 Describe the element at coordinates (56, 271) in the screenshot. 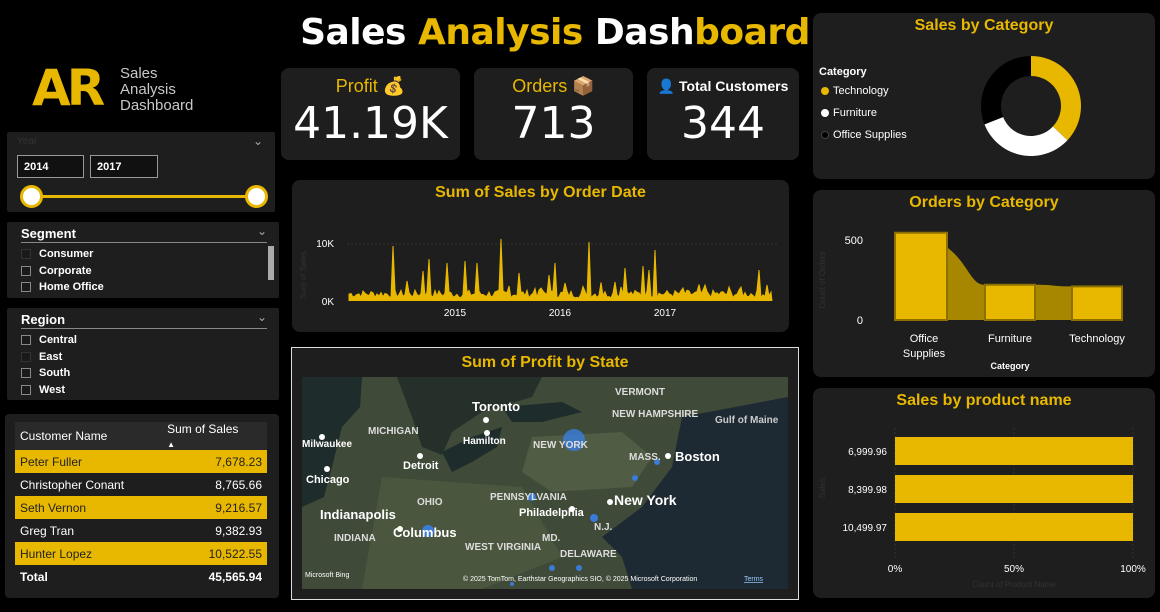

I see `segment-option-corporate: Corporate` at that location.